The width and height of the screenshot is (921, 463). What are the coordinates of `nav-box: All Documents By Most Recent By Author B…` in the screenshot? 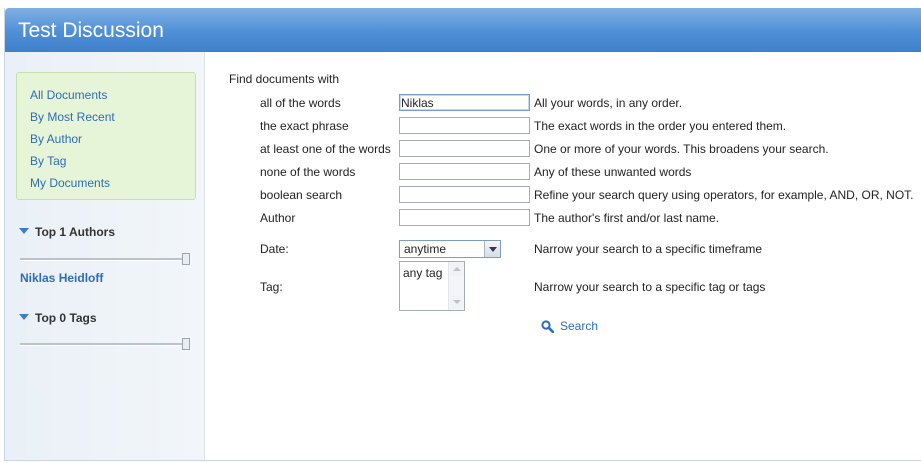 It's located at (106, 136).